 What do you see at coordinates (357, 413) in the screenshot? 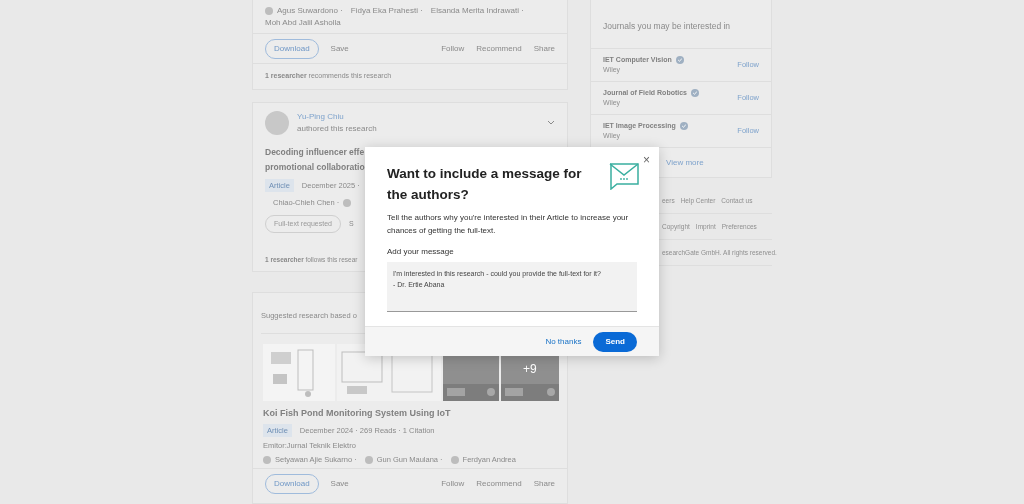
I see `research-title: Koi Fish Pond Monitoring System Using IoT` at bounding box center [357, 413].